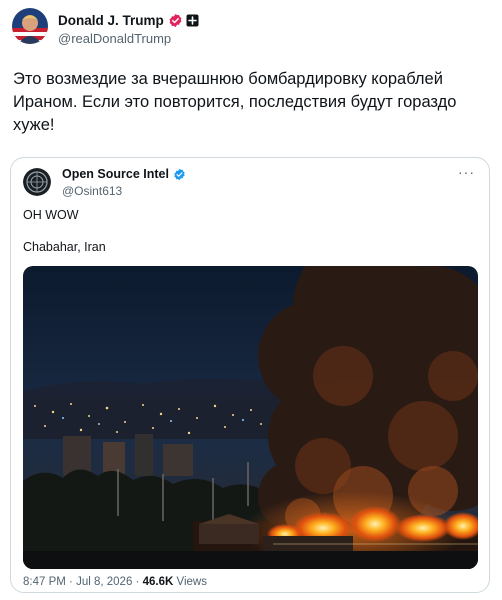 The height and width of the screenshot is (600, 502). What do you see at coordinates (104, 582) in the screenshot?
I see `post-date: Jul 8, 2026` at bounding box center [104, 582].